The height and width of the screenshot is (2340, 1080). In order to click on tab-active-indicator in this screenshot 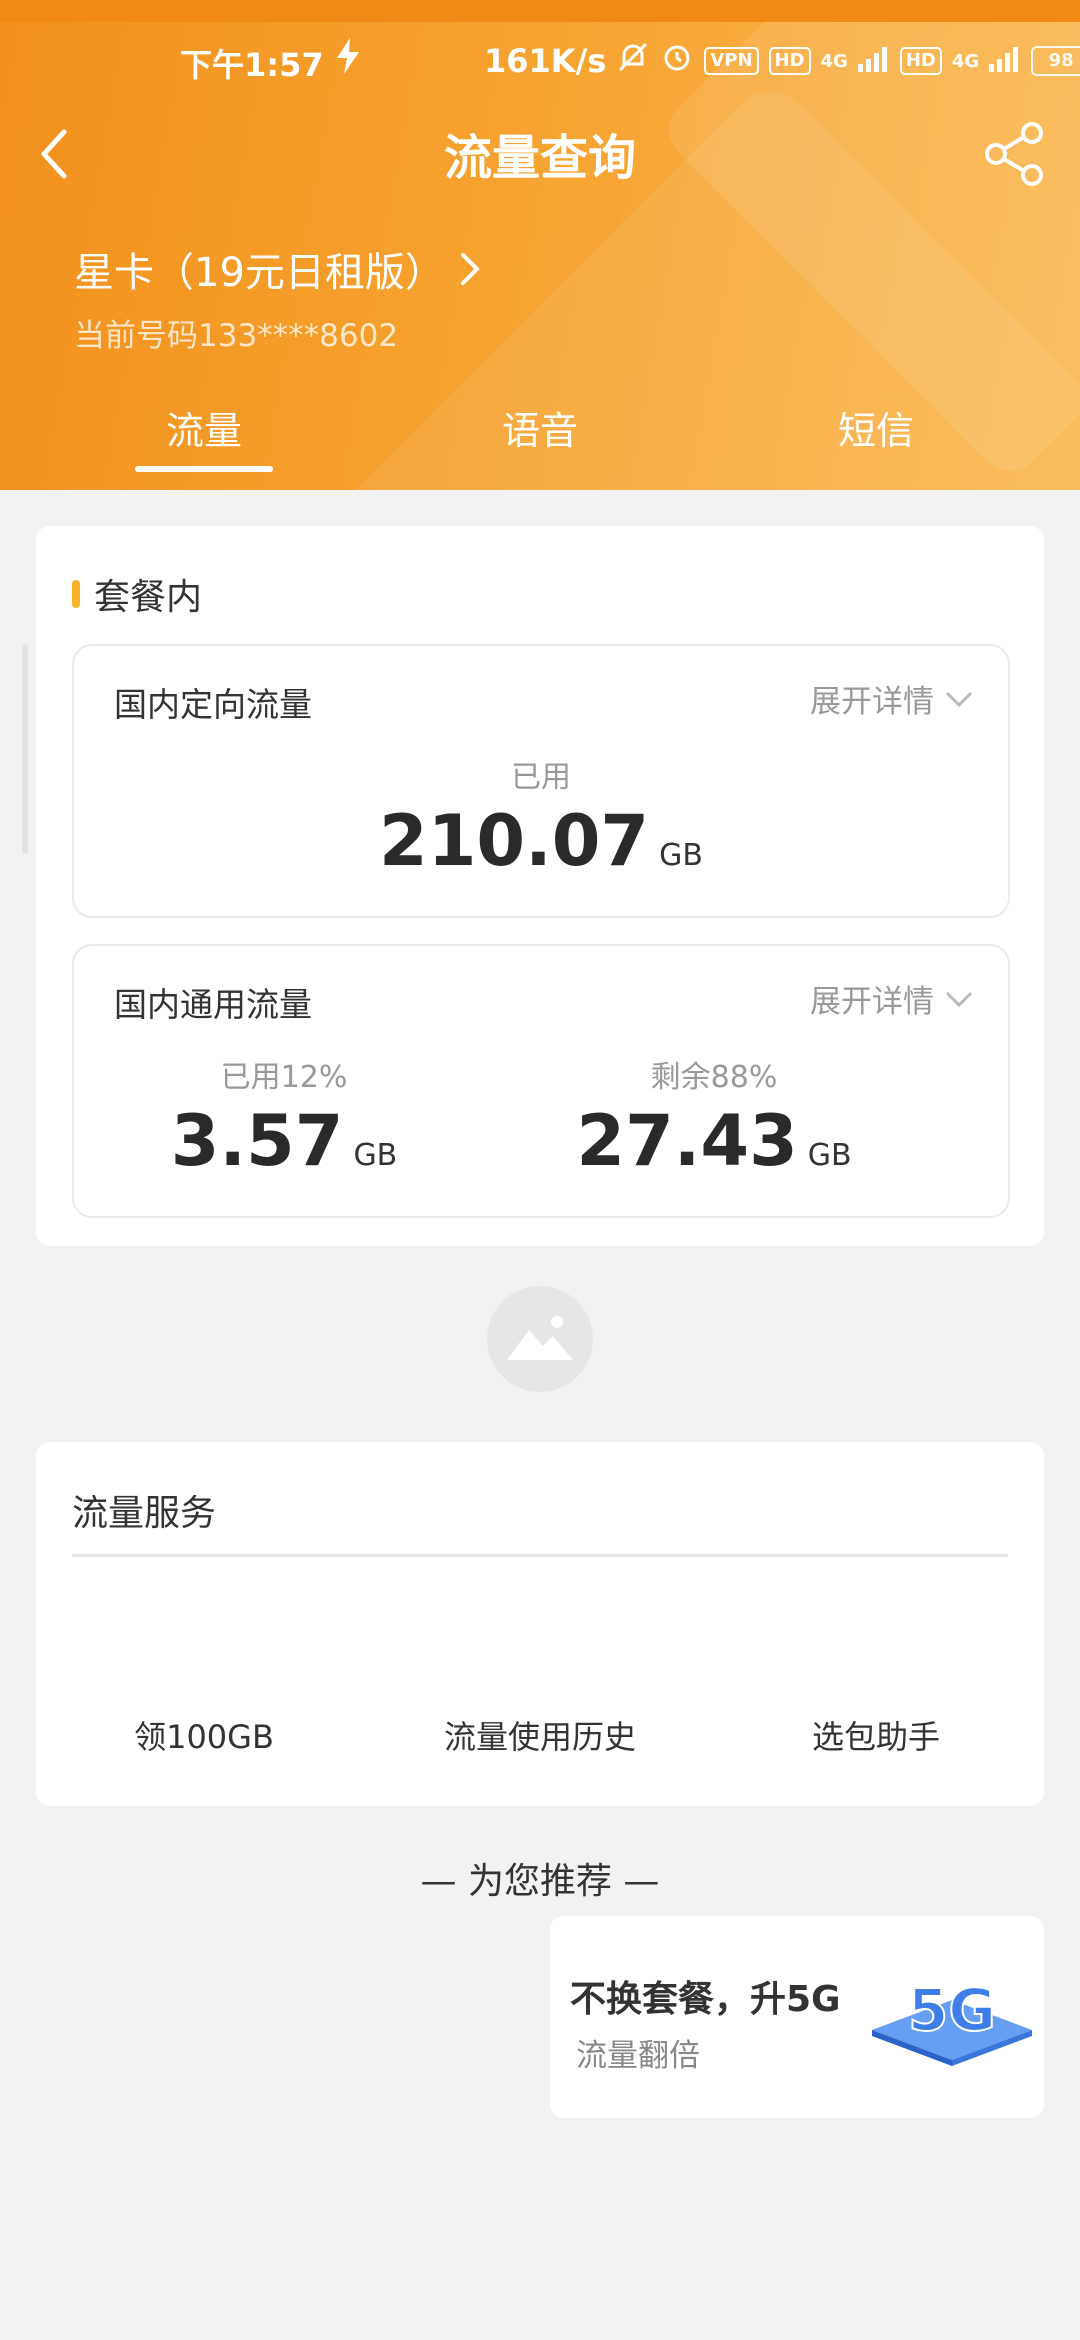, I will do `click(204, 469)`.